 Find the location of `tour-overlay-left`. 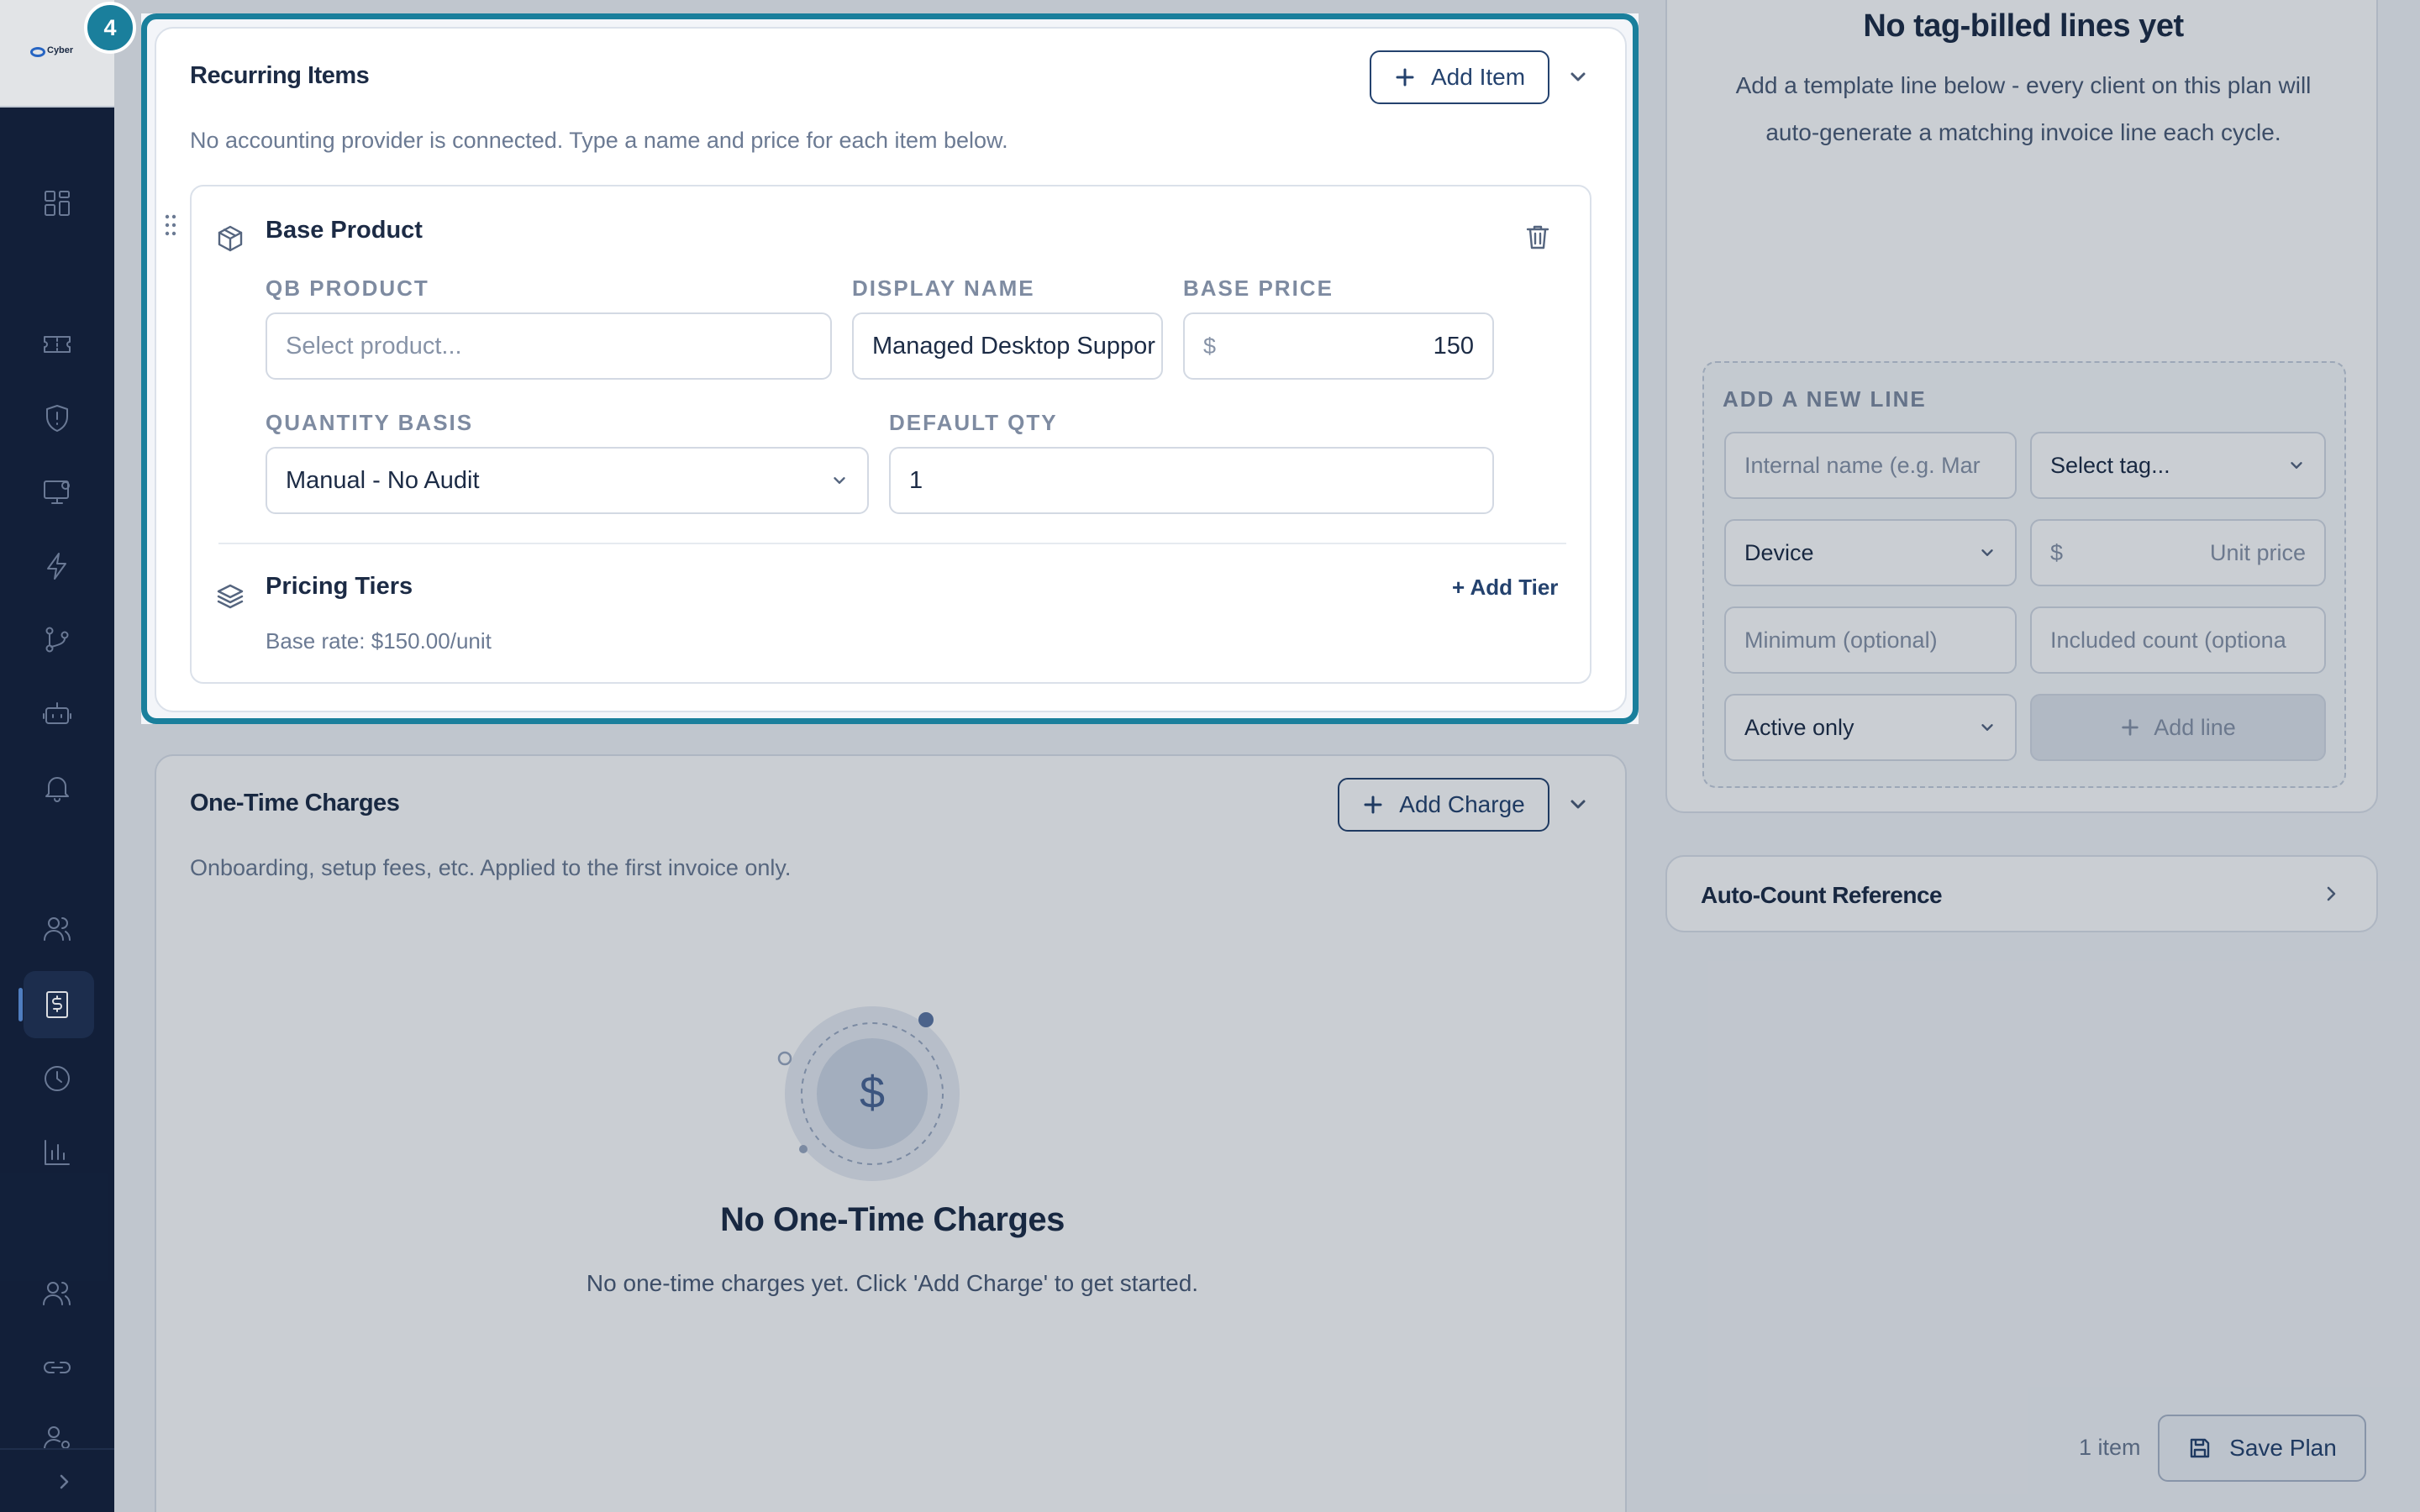

tour-overlay-left is located at coordinates (128, 368).